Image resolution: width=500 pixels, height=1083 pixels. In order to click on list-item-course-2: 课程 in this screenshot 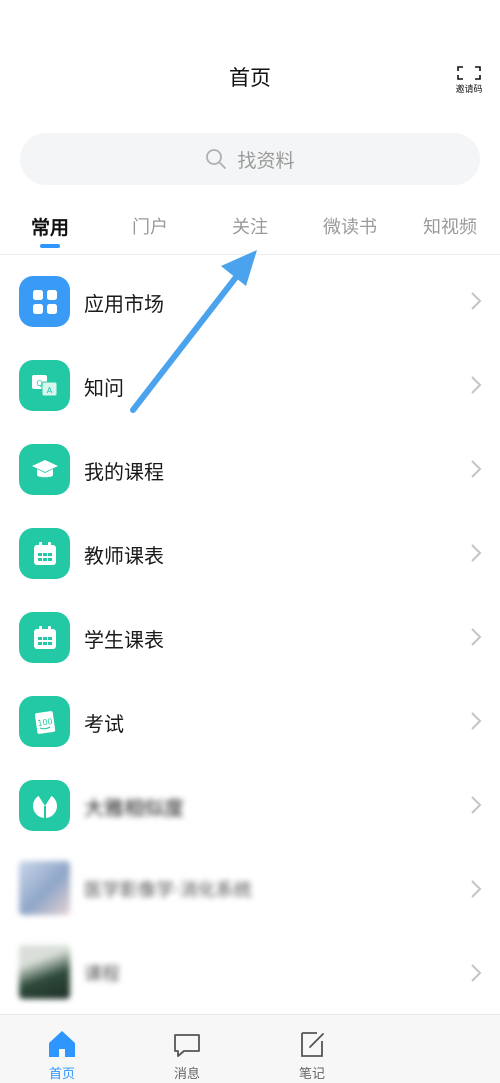, I will do `click(250, 973)`.